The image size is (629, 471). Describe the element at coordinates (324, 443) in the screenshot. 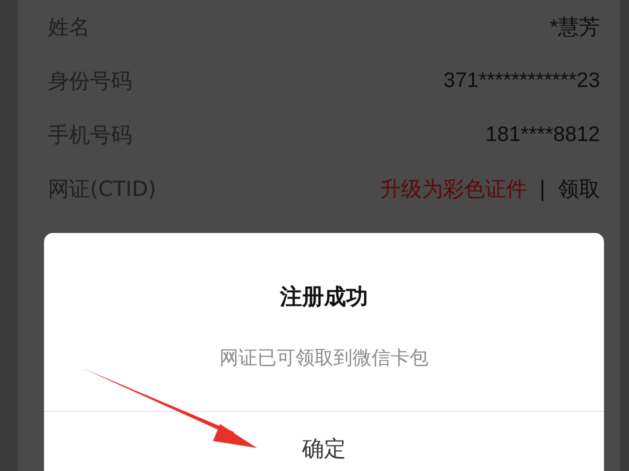

I see `confirm-button: 确定` at that location.